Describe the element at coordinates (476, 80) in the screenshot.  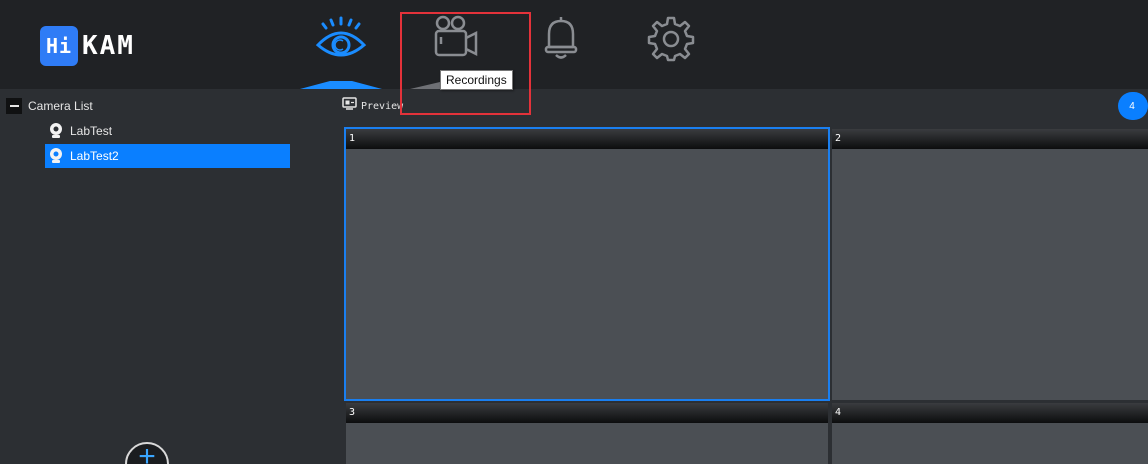
I see `recordings-tooltip: Recordings` at that location.